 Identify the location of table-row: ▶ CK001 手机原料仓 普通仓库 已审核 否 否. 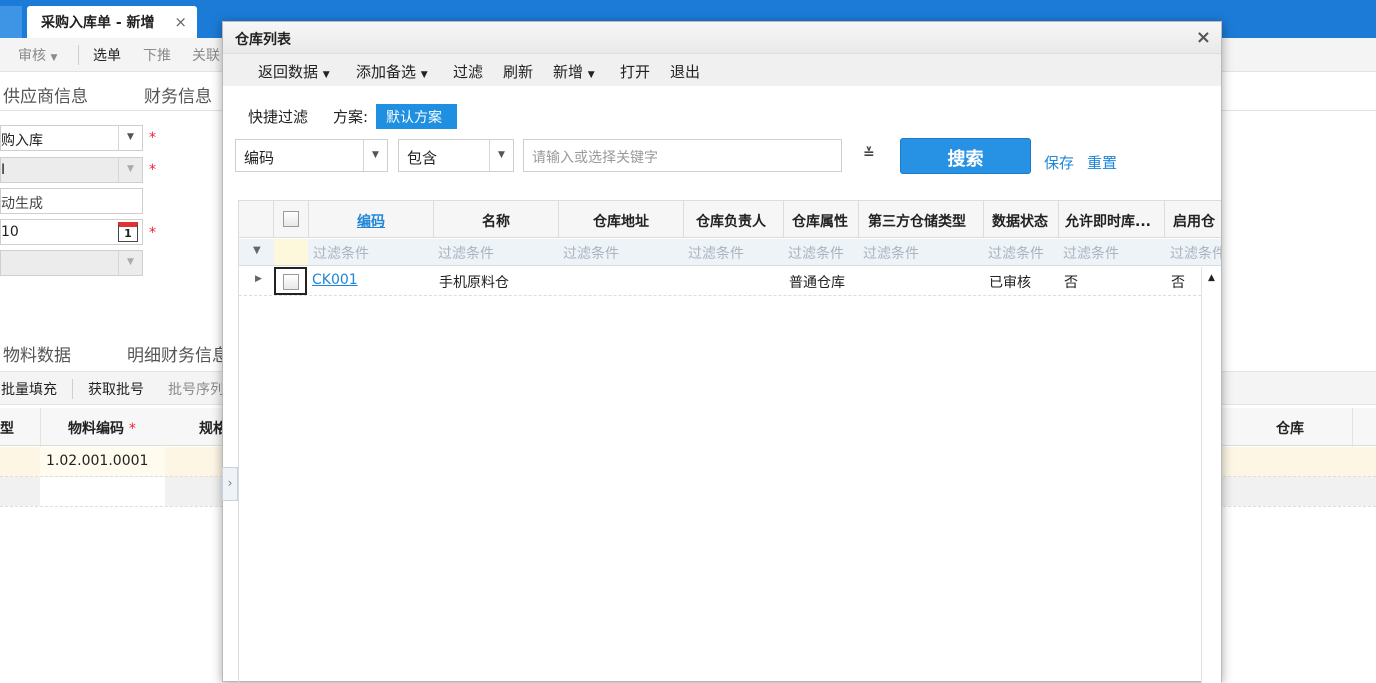
(720, 281).